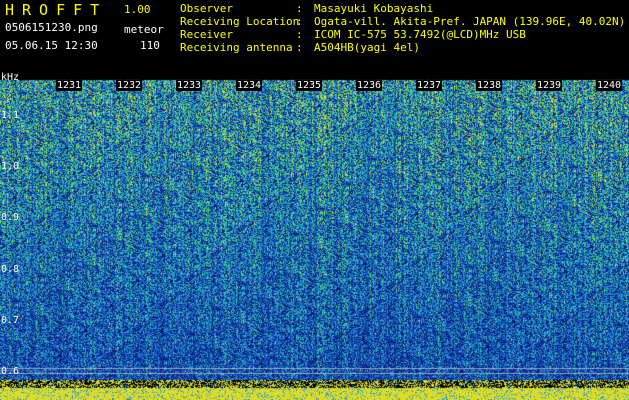 The height and width of the screenshot is (400, 629). What do you see at coordinates (189, 85) in the screenshot?
I see `x-tick-label: 1233` at bounding box center [189, 85].